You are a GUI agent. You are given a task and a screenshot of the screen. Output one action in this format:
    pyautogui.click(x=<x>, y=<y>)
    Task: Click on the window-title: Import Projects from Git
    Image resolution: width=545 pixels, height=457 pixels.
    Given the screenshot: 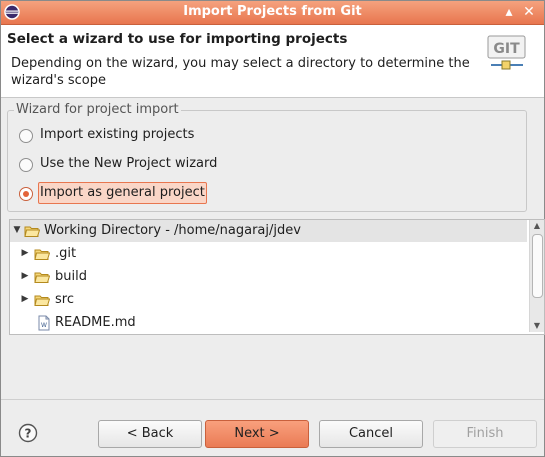 What is the action you would take?
    pyautogui.click(x=272, y=11)
    